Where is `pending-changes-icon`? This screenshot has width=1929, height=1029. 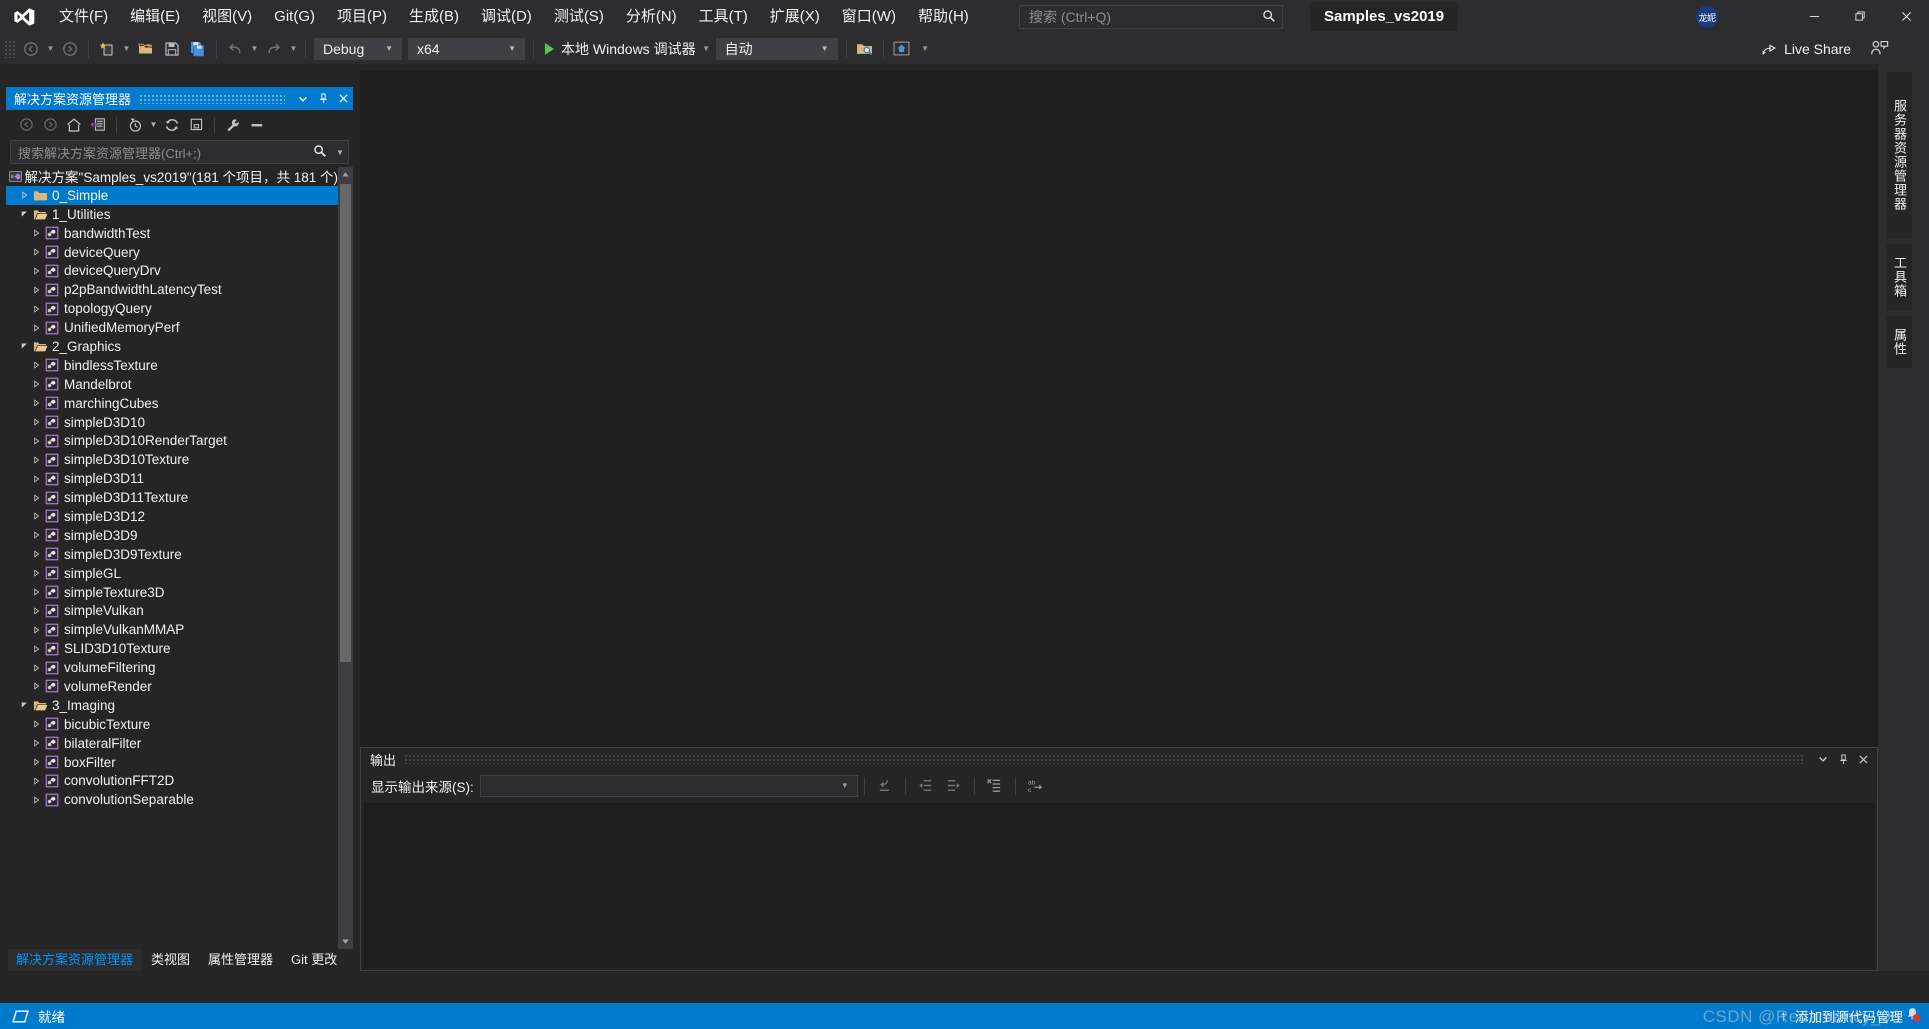
pending-changes-icon is located at coordinates (98, 125).